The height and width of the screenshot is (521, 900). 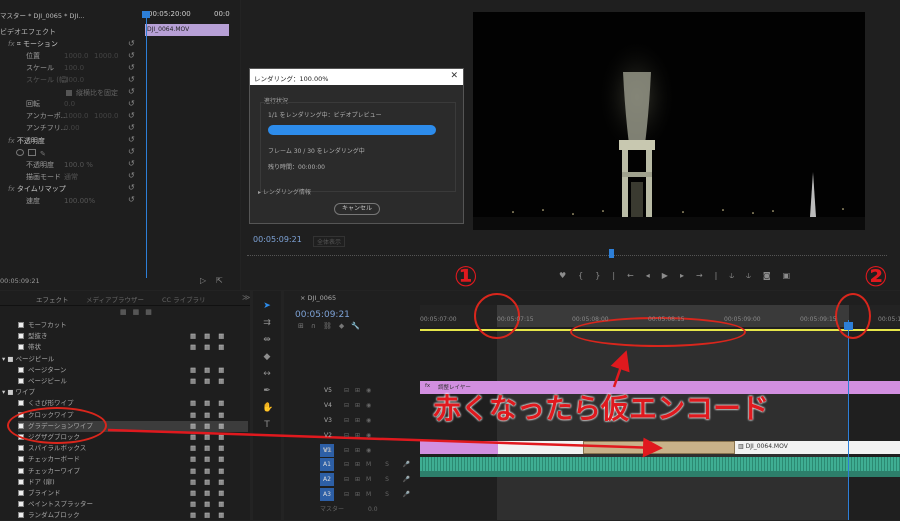 I want to click on audio-track-label: A1, so click(x=327, y=464).